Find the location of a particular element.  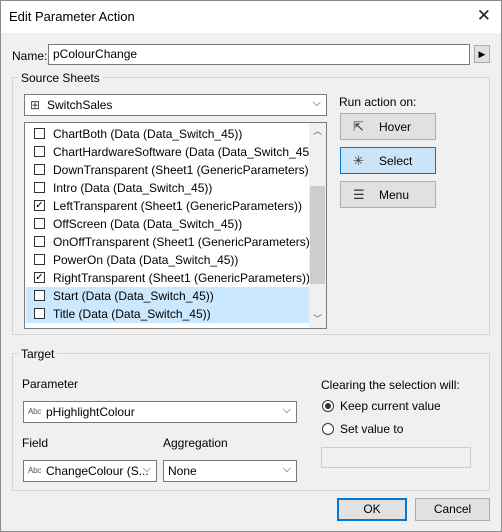

list-item: Title (Data (Data_Switch_45)) is located at coordinates (168, 314).